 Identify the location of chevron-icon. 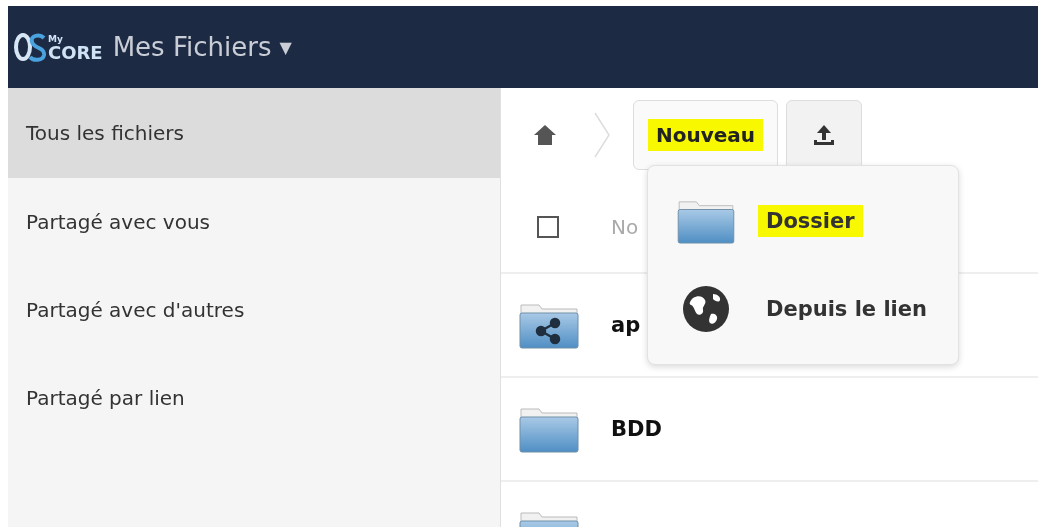
(602, 135).